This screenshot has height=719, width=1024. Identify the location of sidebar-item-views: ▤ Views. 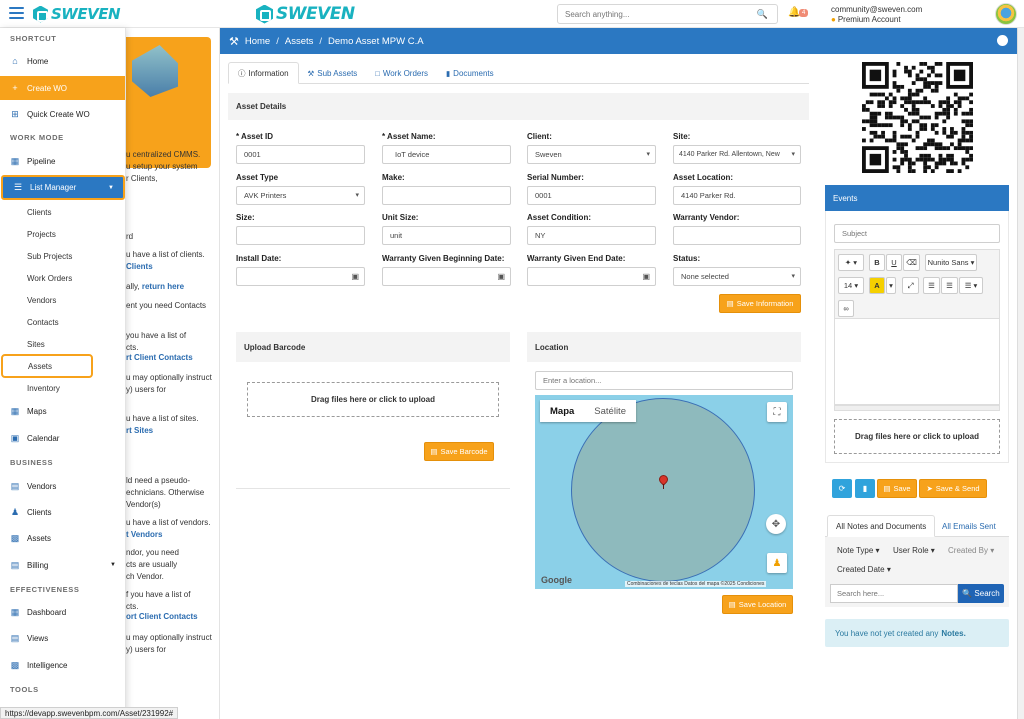
(62, 638).